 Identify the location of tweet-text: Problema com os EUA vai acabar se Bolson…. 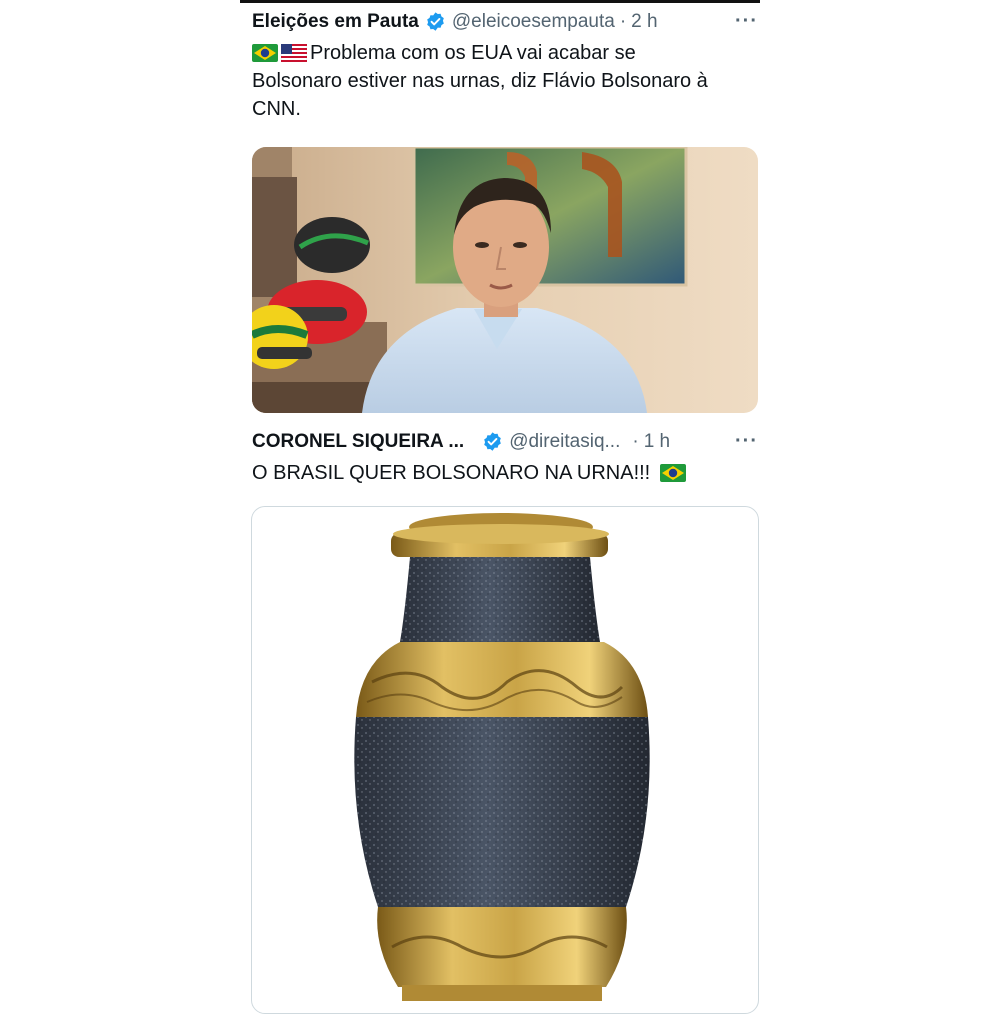
(505, 81).